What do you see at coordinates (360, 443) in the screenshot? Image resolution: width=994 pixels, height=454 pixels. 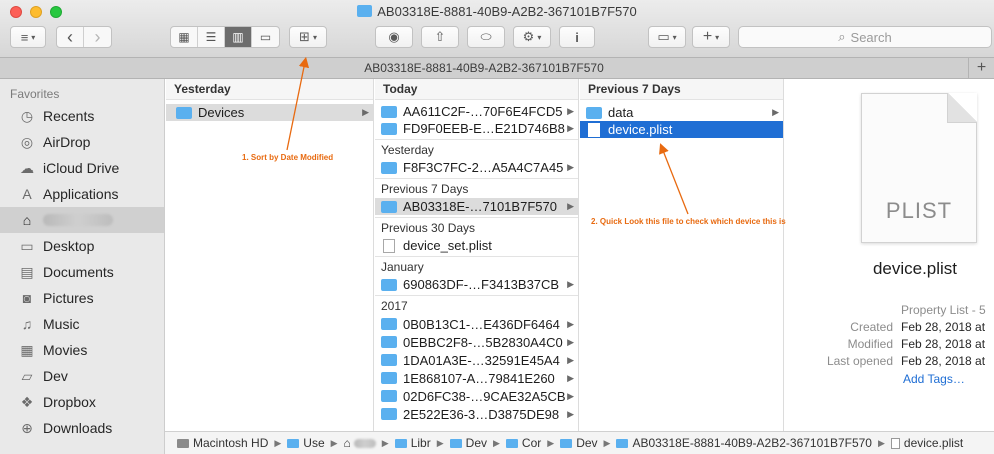 I see `path-crumb: ⌂` at bounding box center [360, 443].